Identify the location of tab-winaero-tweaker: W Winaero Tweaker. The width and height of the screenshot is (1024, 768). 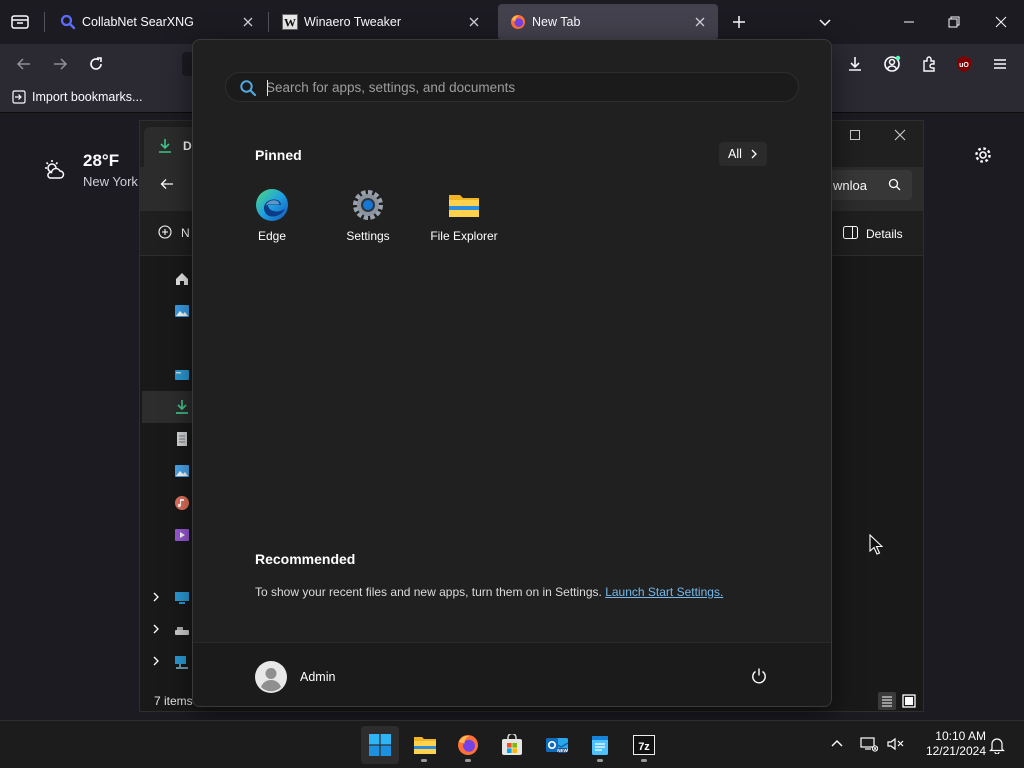
(381, 22).